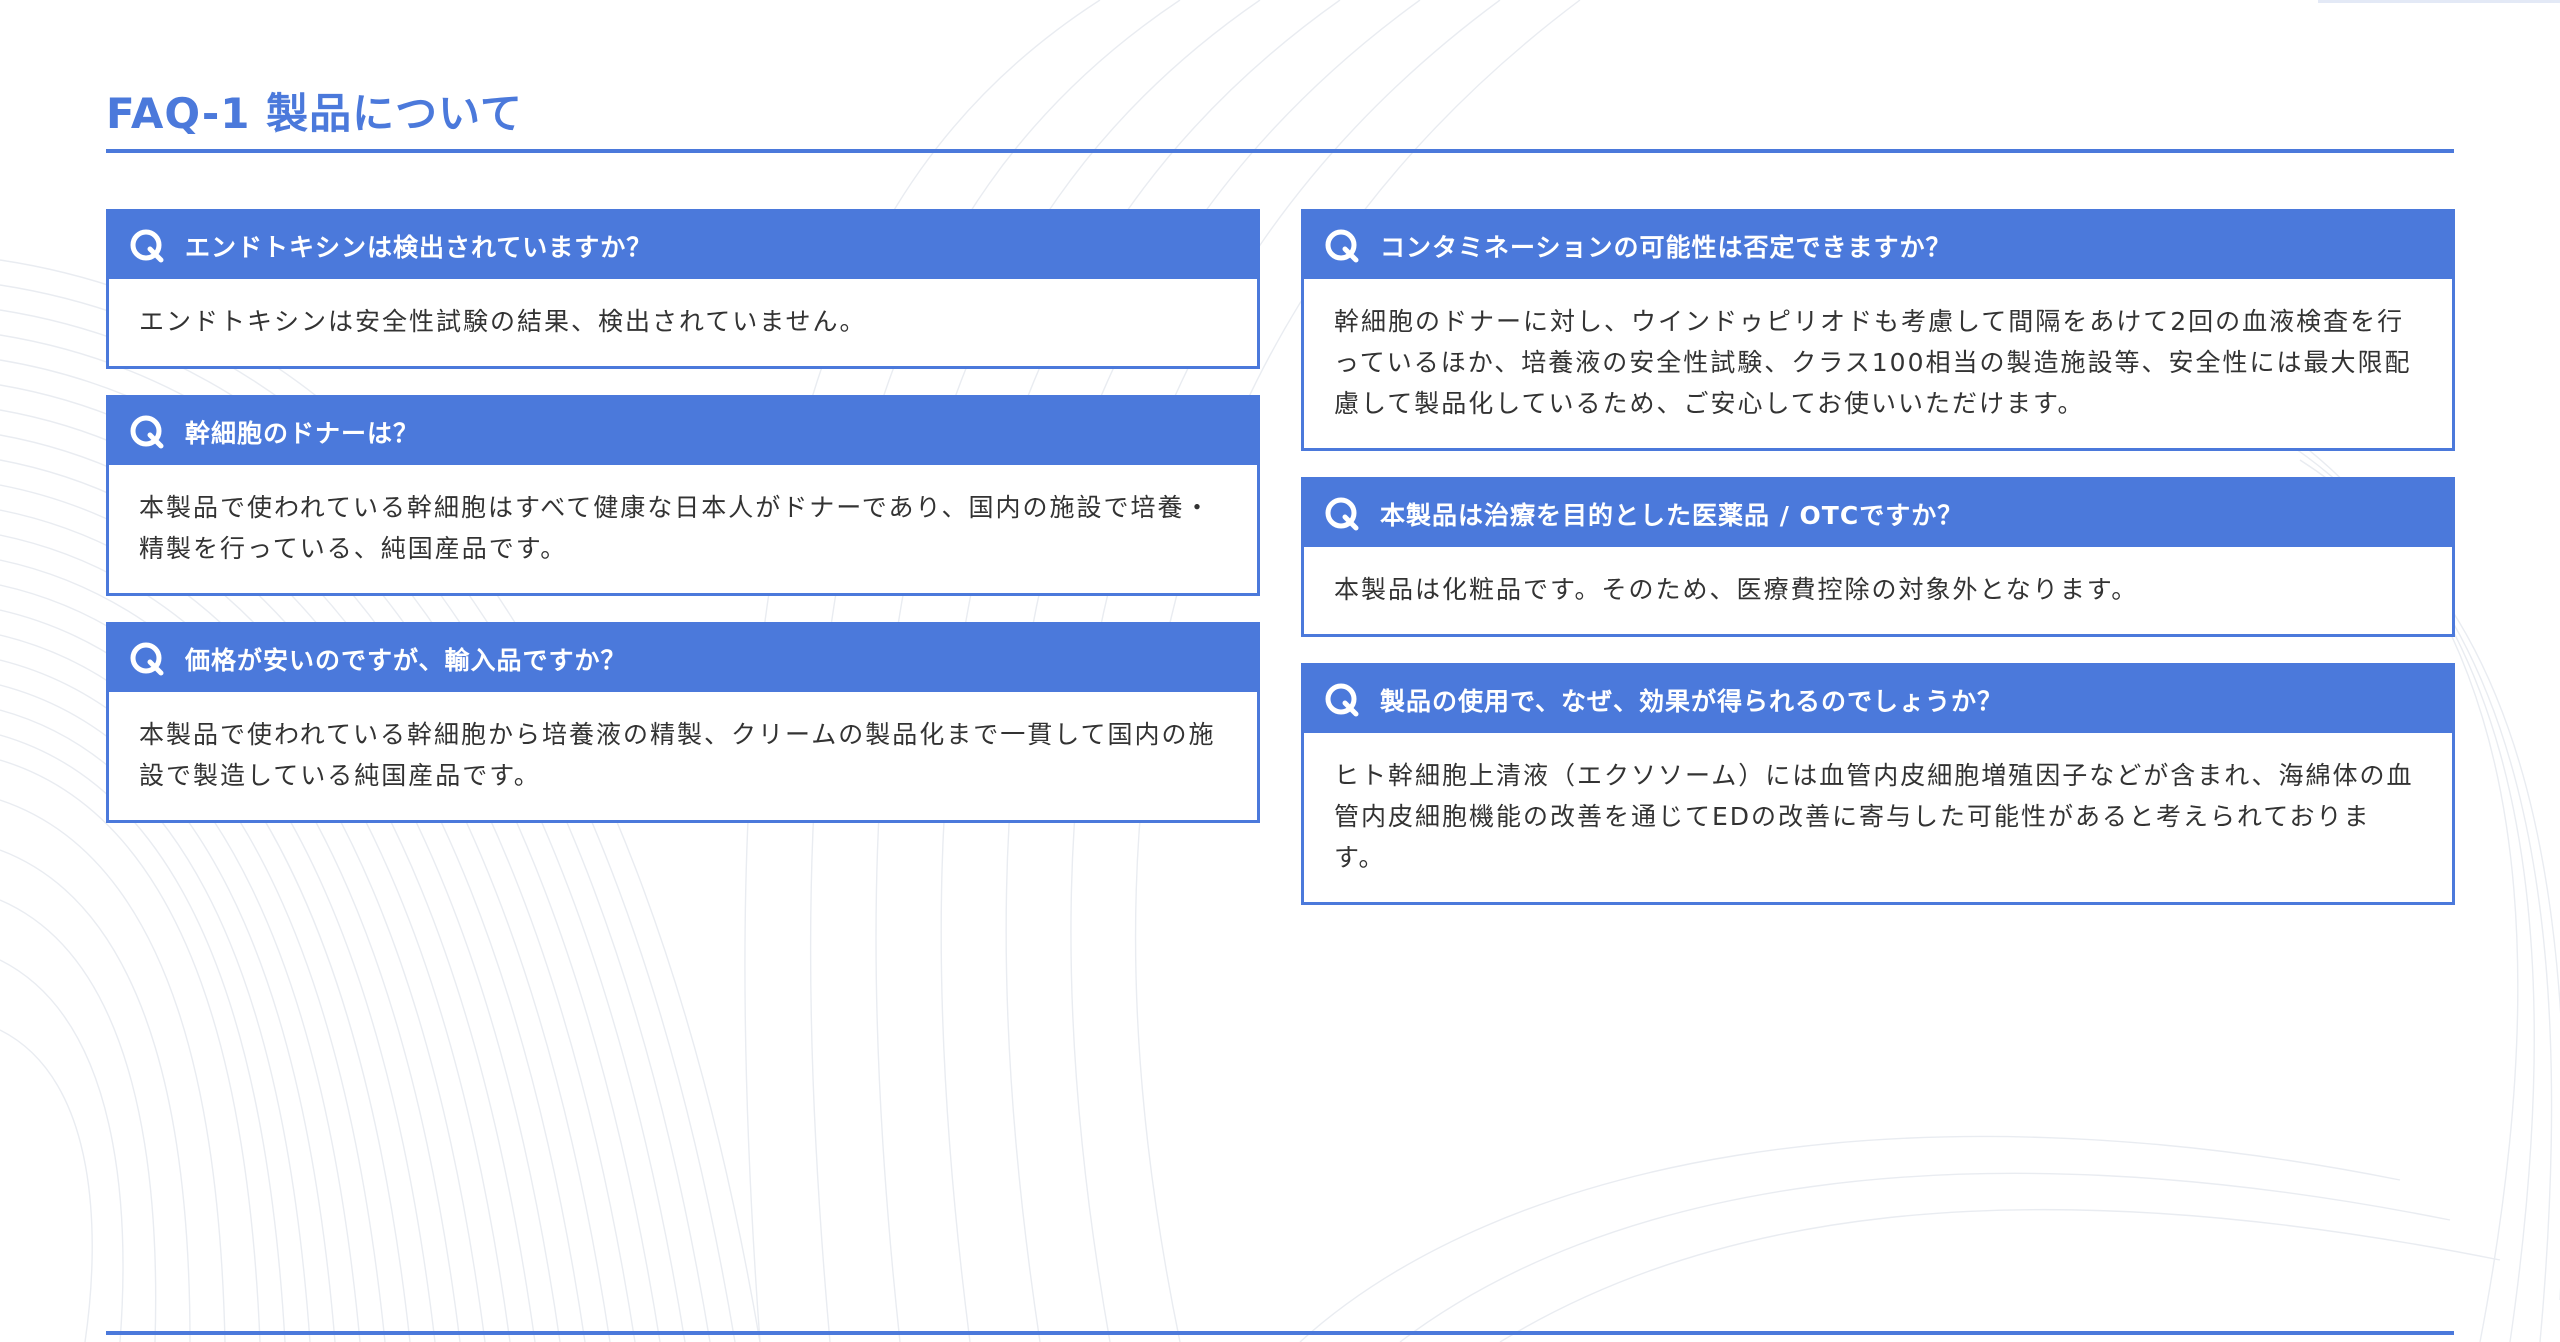  Describe the element at coordinates (1666, 247) in the screenshot. I see `faq-question-text: コンタミネーションの可能性は否定できますか？` at that location.